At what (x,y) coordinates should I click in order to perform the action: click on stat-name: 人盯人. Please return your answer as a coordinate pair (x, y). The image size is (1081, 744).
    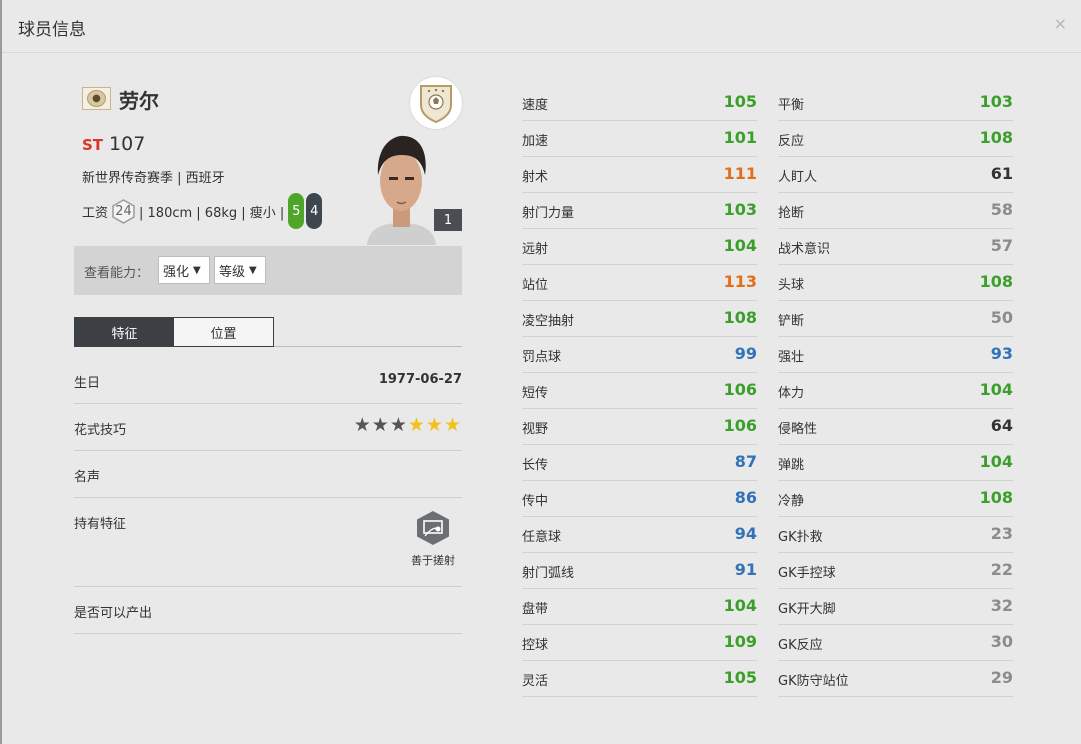
    Looking at the image, I should click on (798, 177).